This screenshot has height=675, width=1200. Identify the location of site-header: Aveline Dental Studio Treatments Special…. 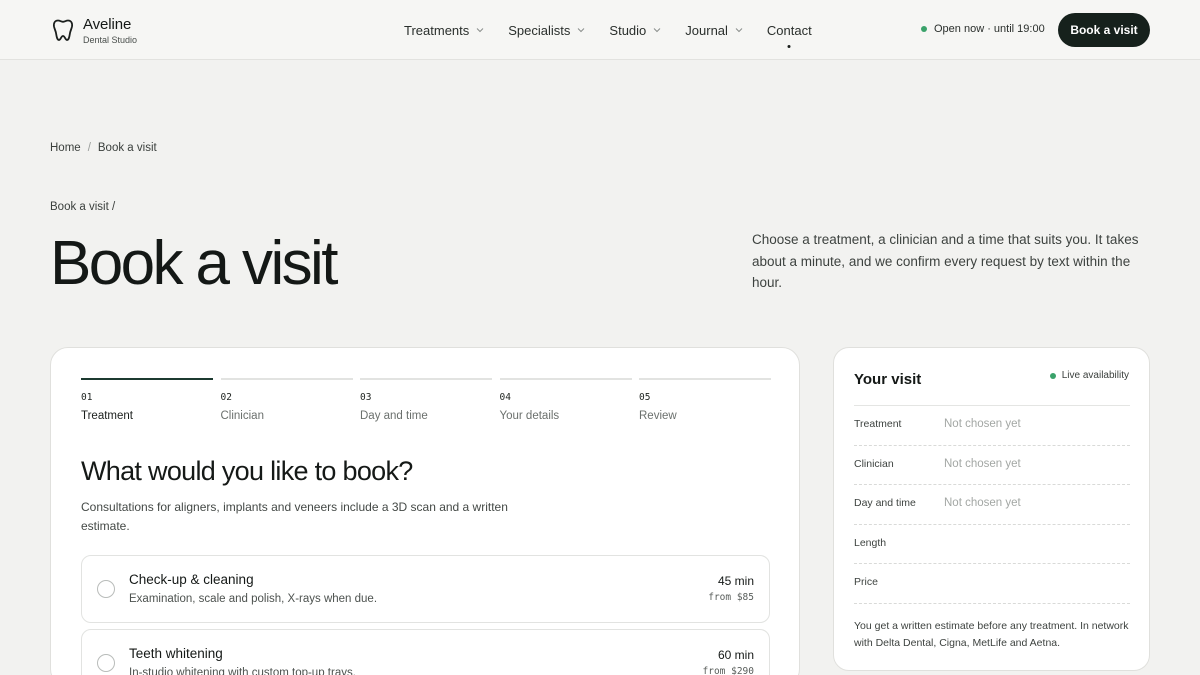
(600, 30).